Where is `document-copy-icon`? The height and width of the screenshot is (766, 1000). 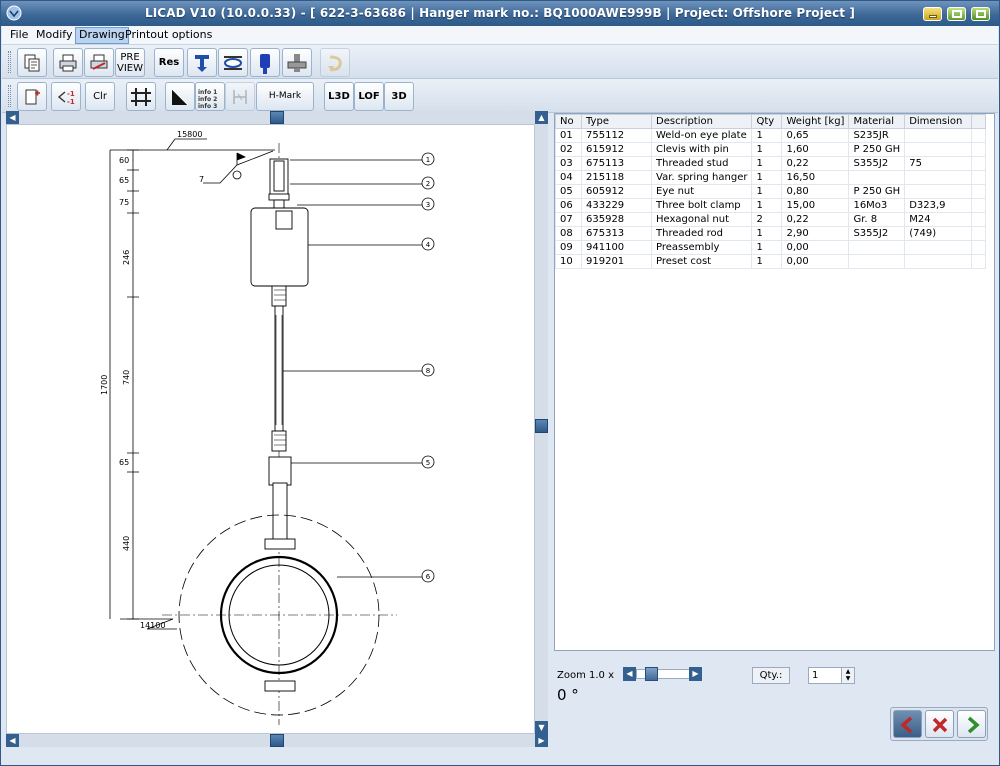 document-copy-icon is located at coordinates (32, 63).